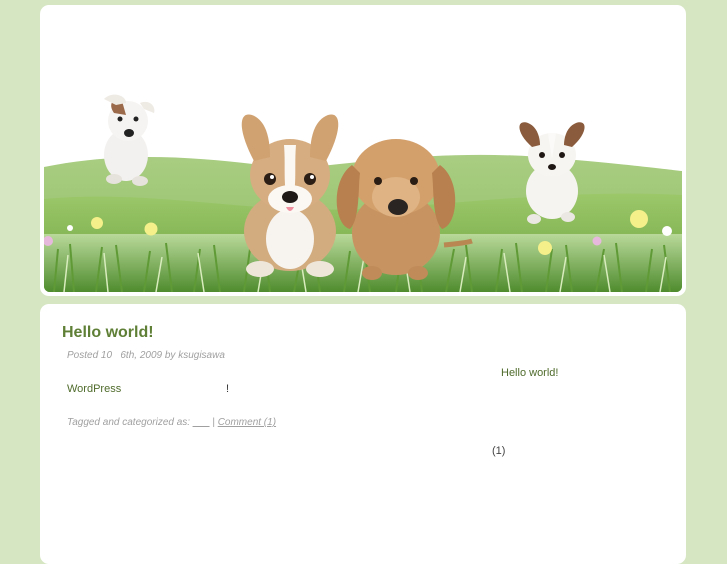  I want to click on comment-link: Comment (1), so click(247, 422).